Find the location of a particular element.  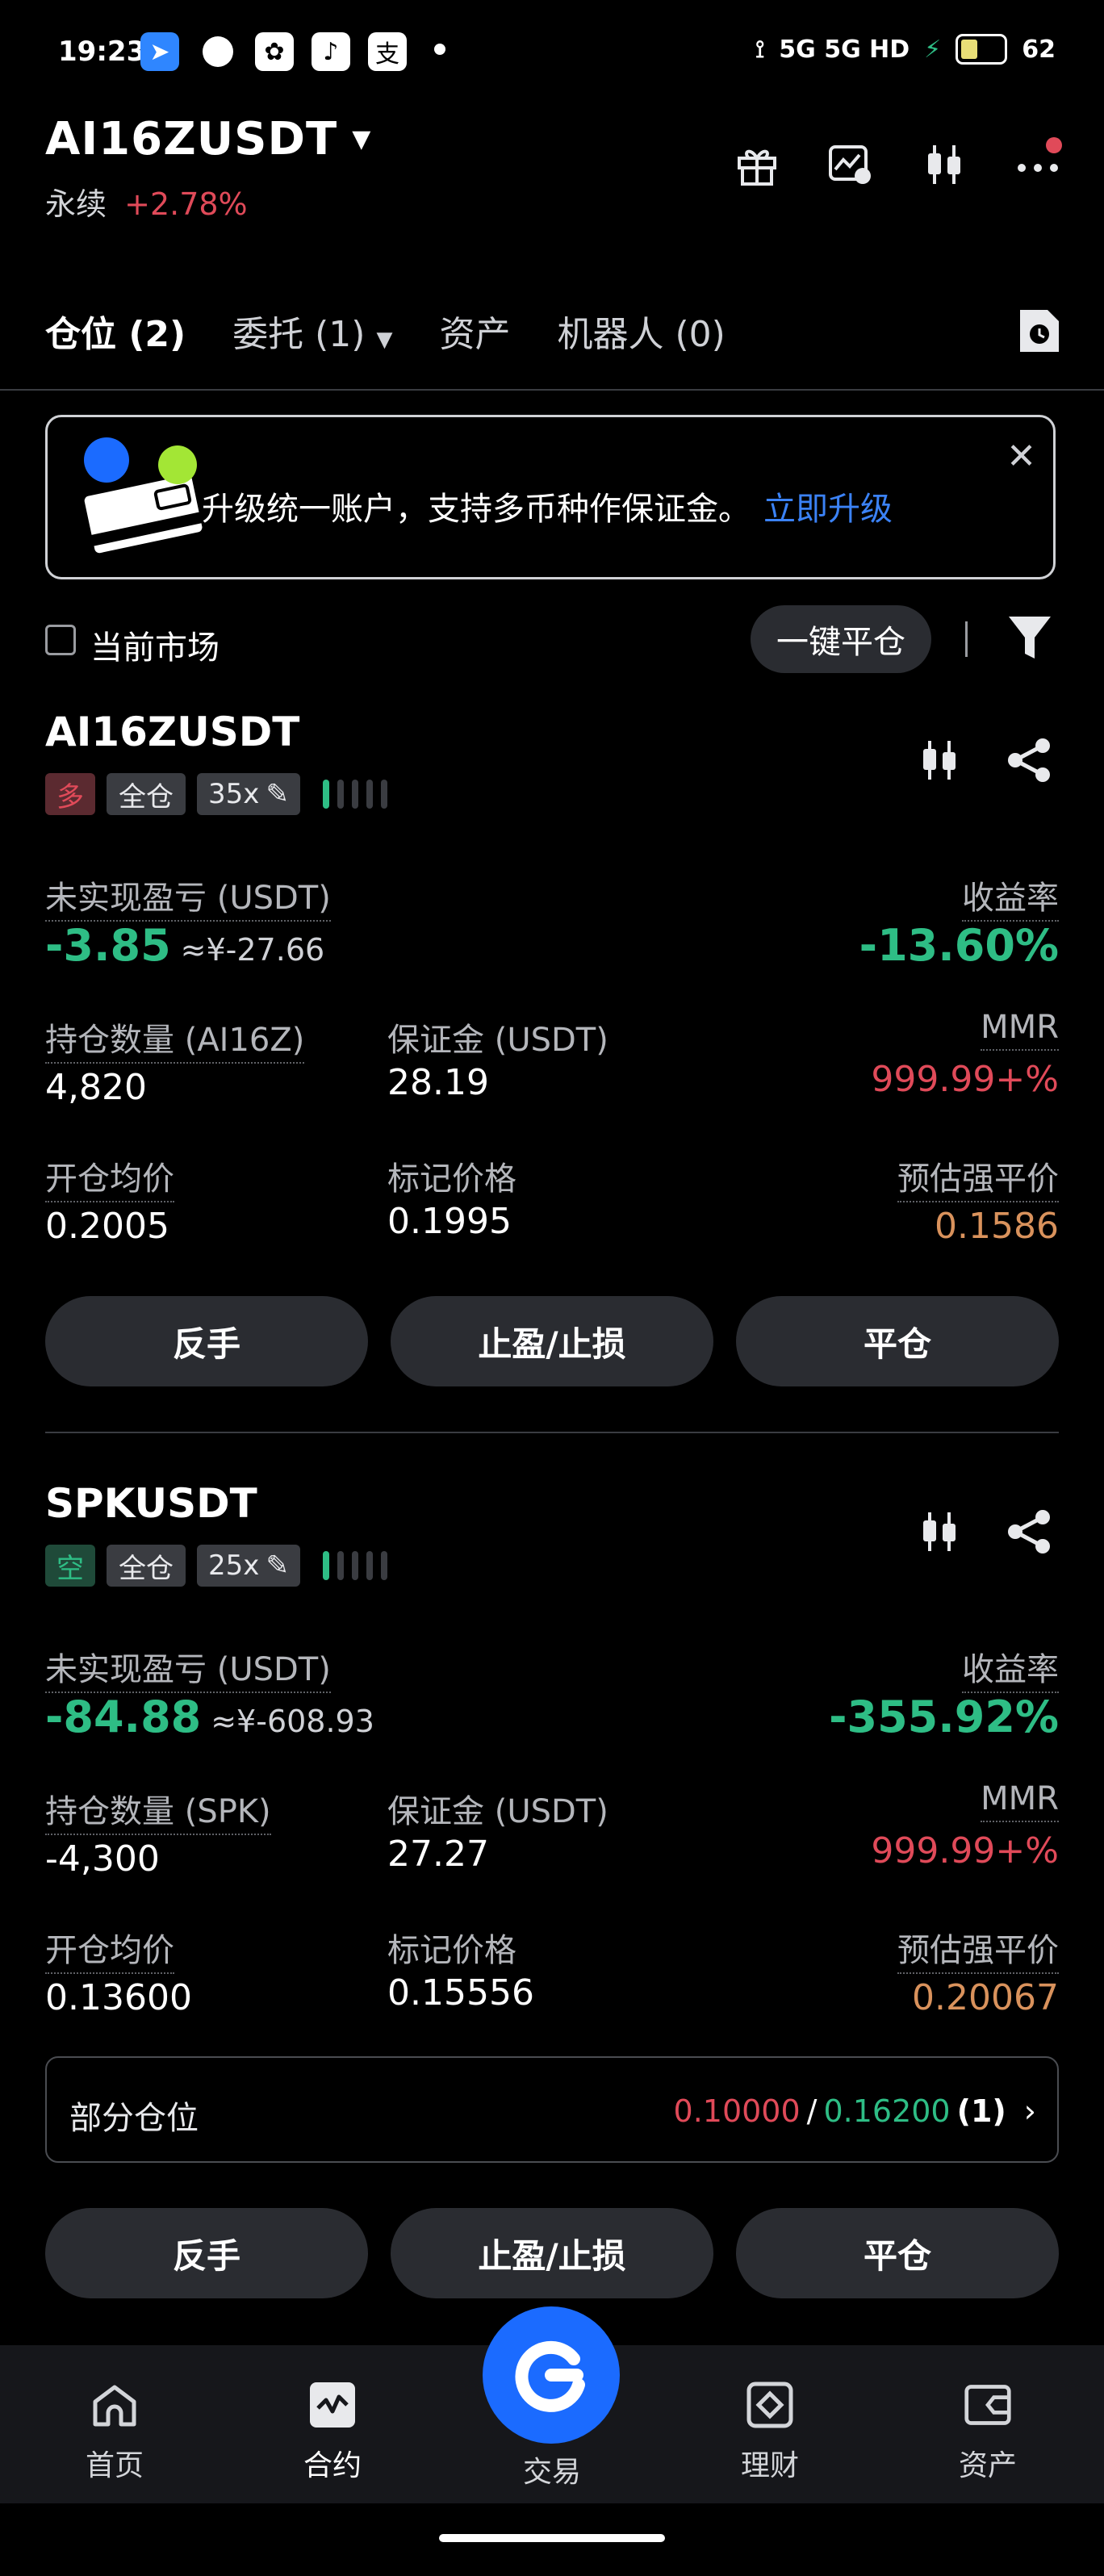

pnl-value: -3.85 is located at coordinates (108, 945).